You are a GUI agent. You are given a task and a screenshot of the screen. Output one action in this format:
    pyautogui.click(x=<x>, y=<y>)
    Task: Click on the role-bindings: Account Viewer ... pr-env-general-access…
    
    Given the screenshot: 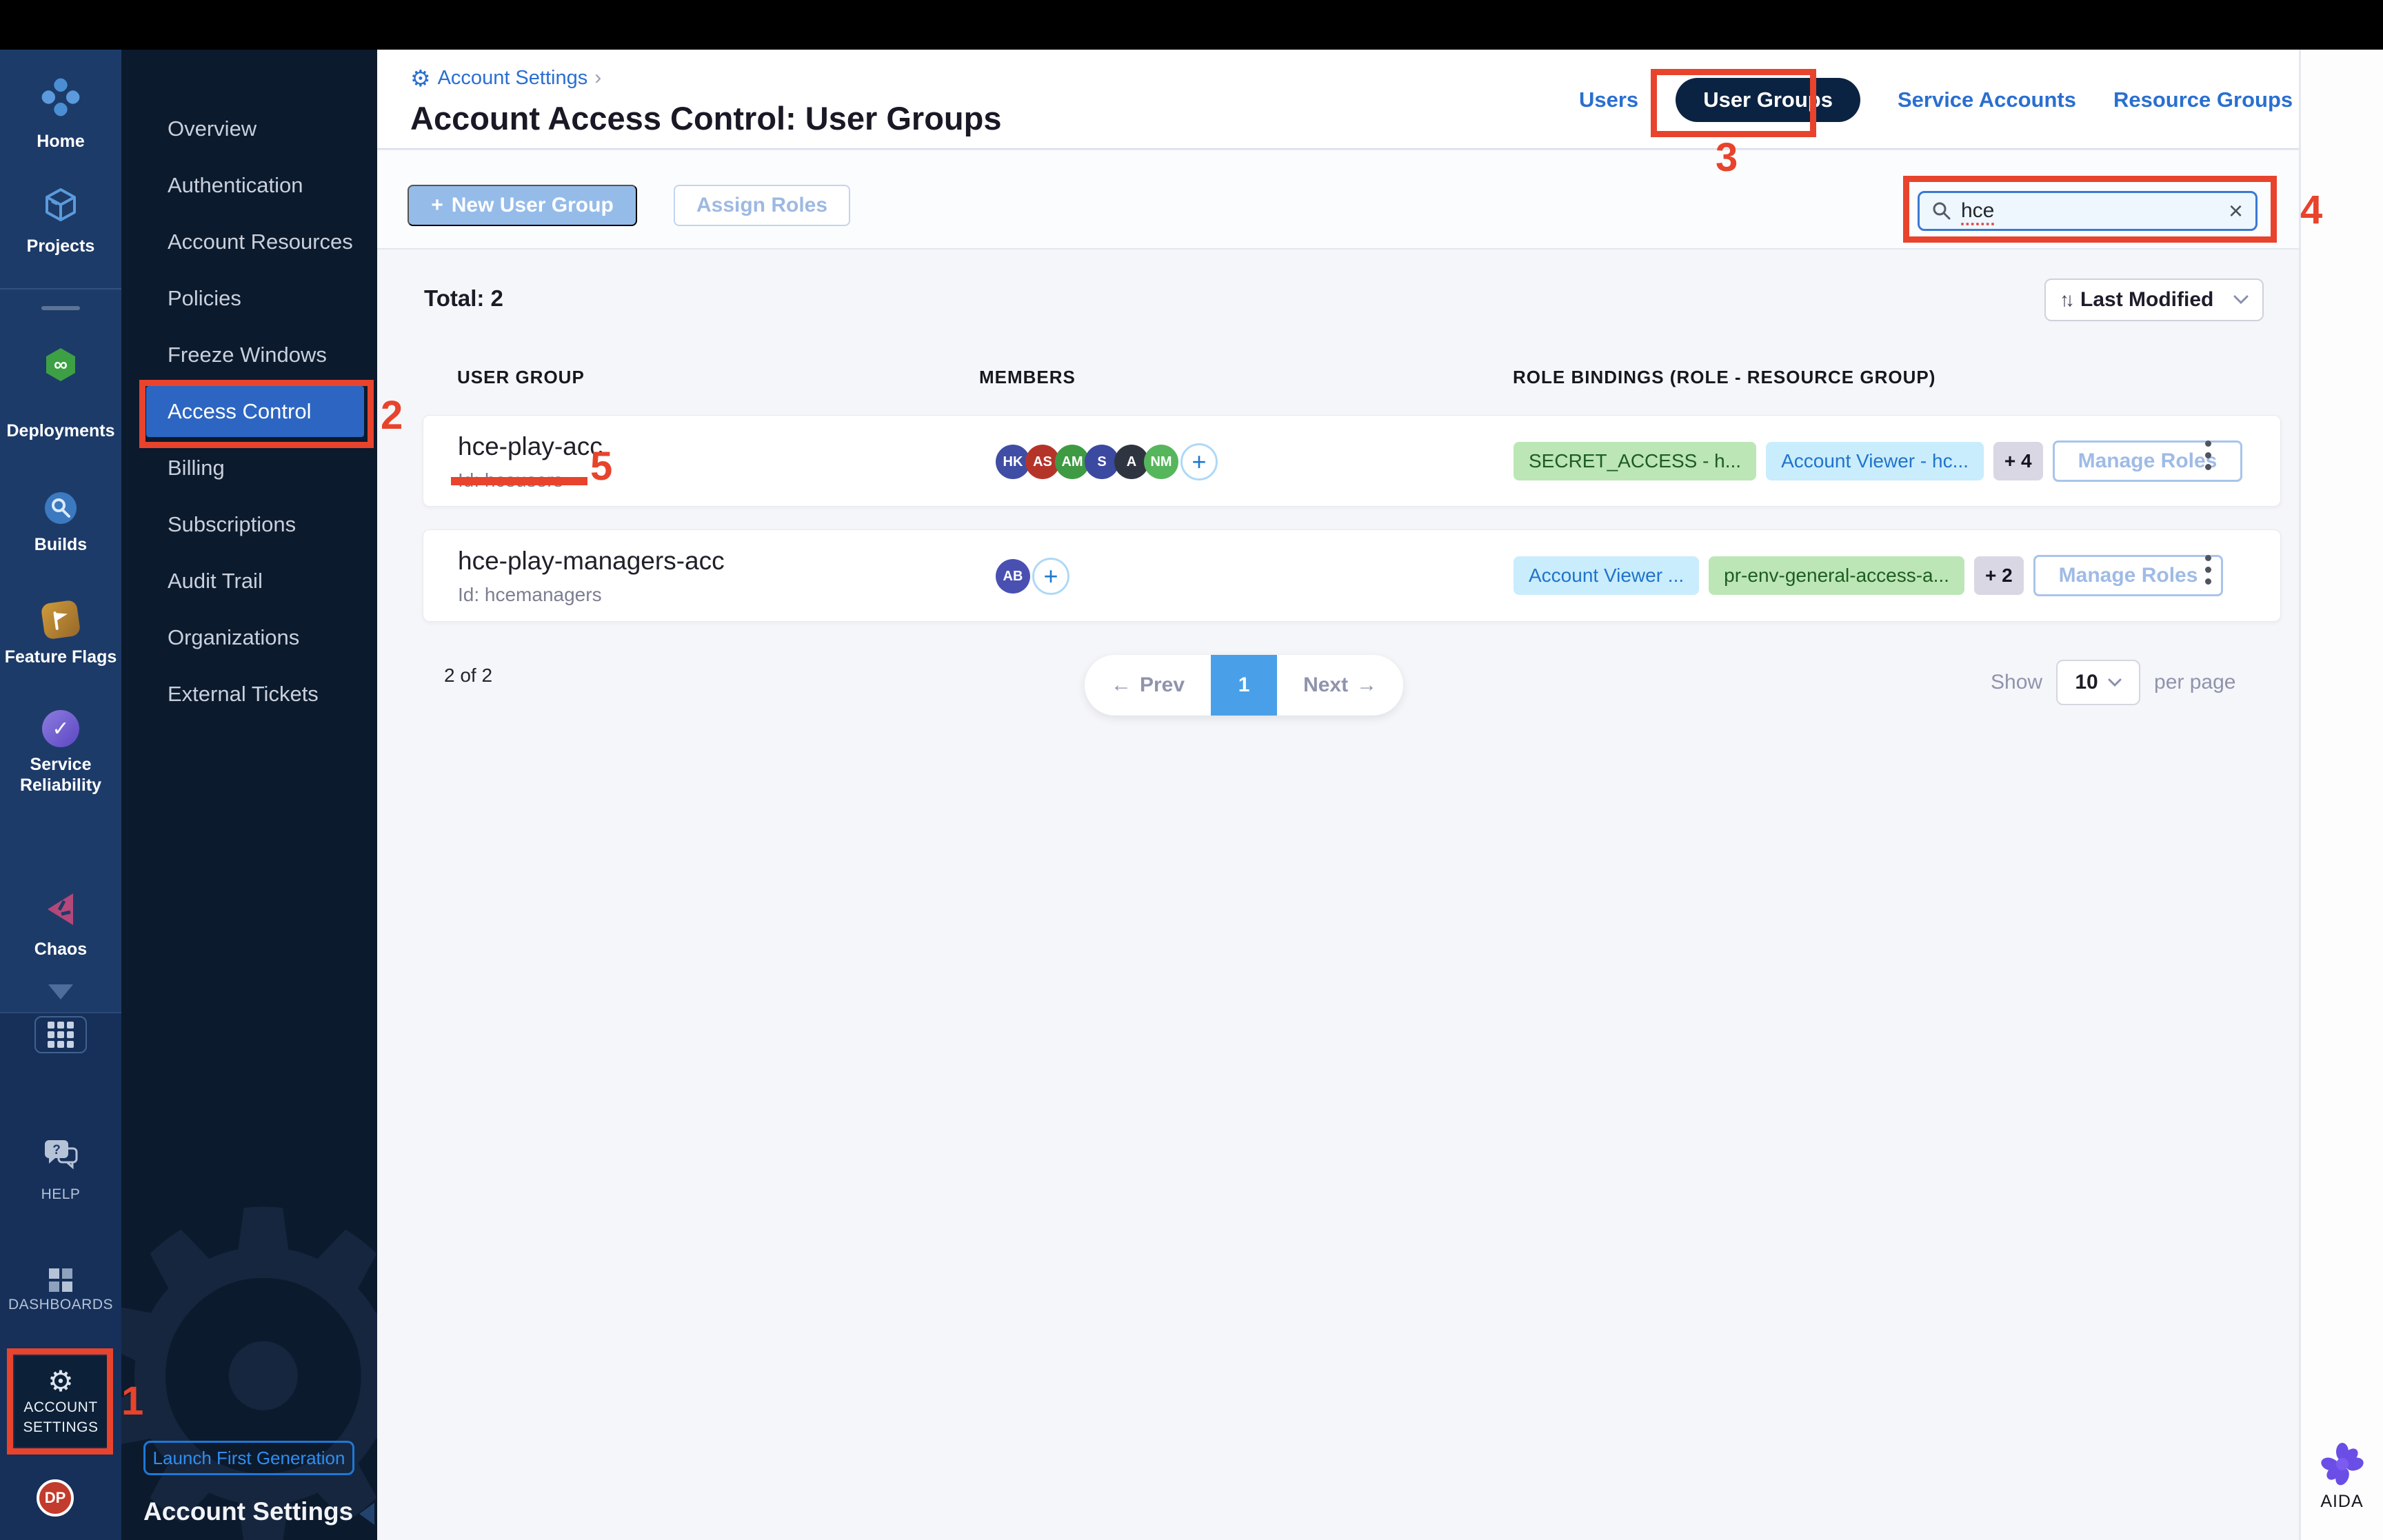 What is the action you would take?
    pyautogui.click(x=1869, y=576)
    